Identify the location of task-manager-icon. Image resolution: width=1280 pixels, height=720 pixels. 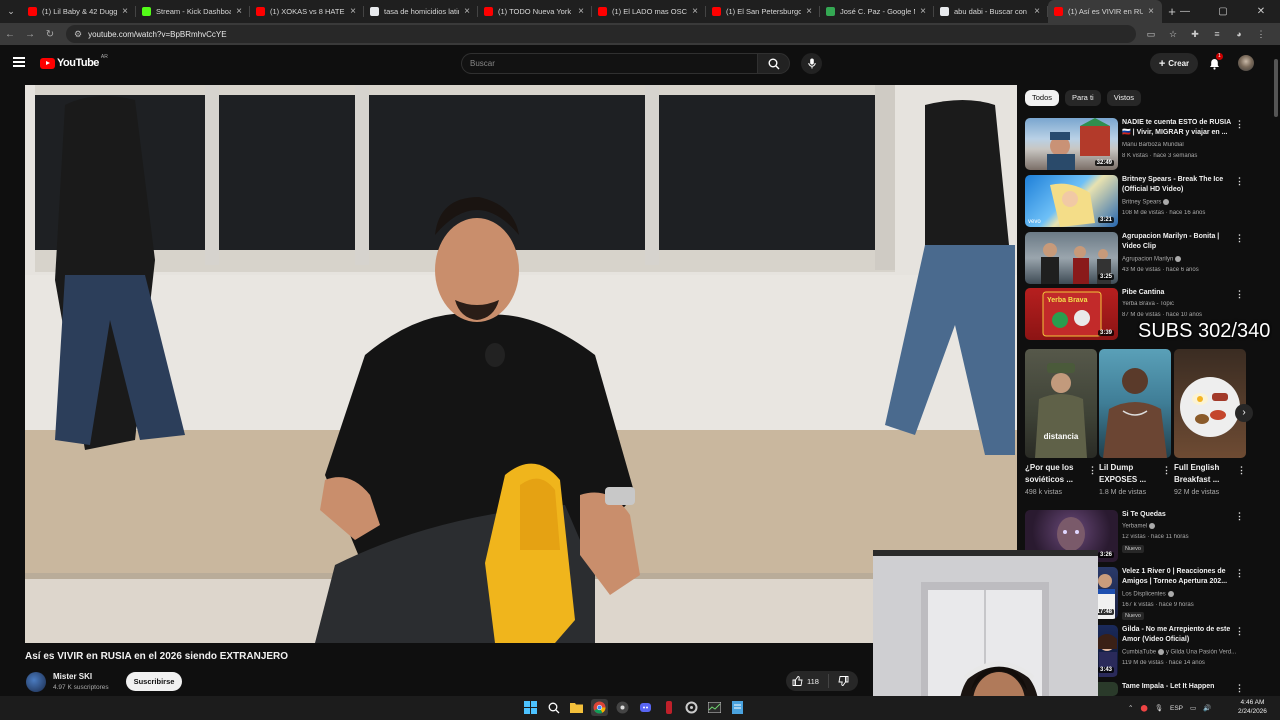
(714, 707).